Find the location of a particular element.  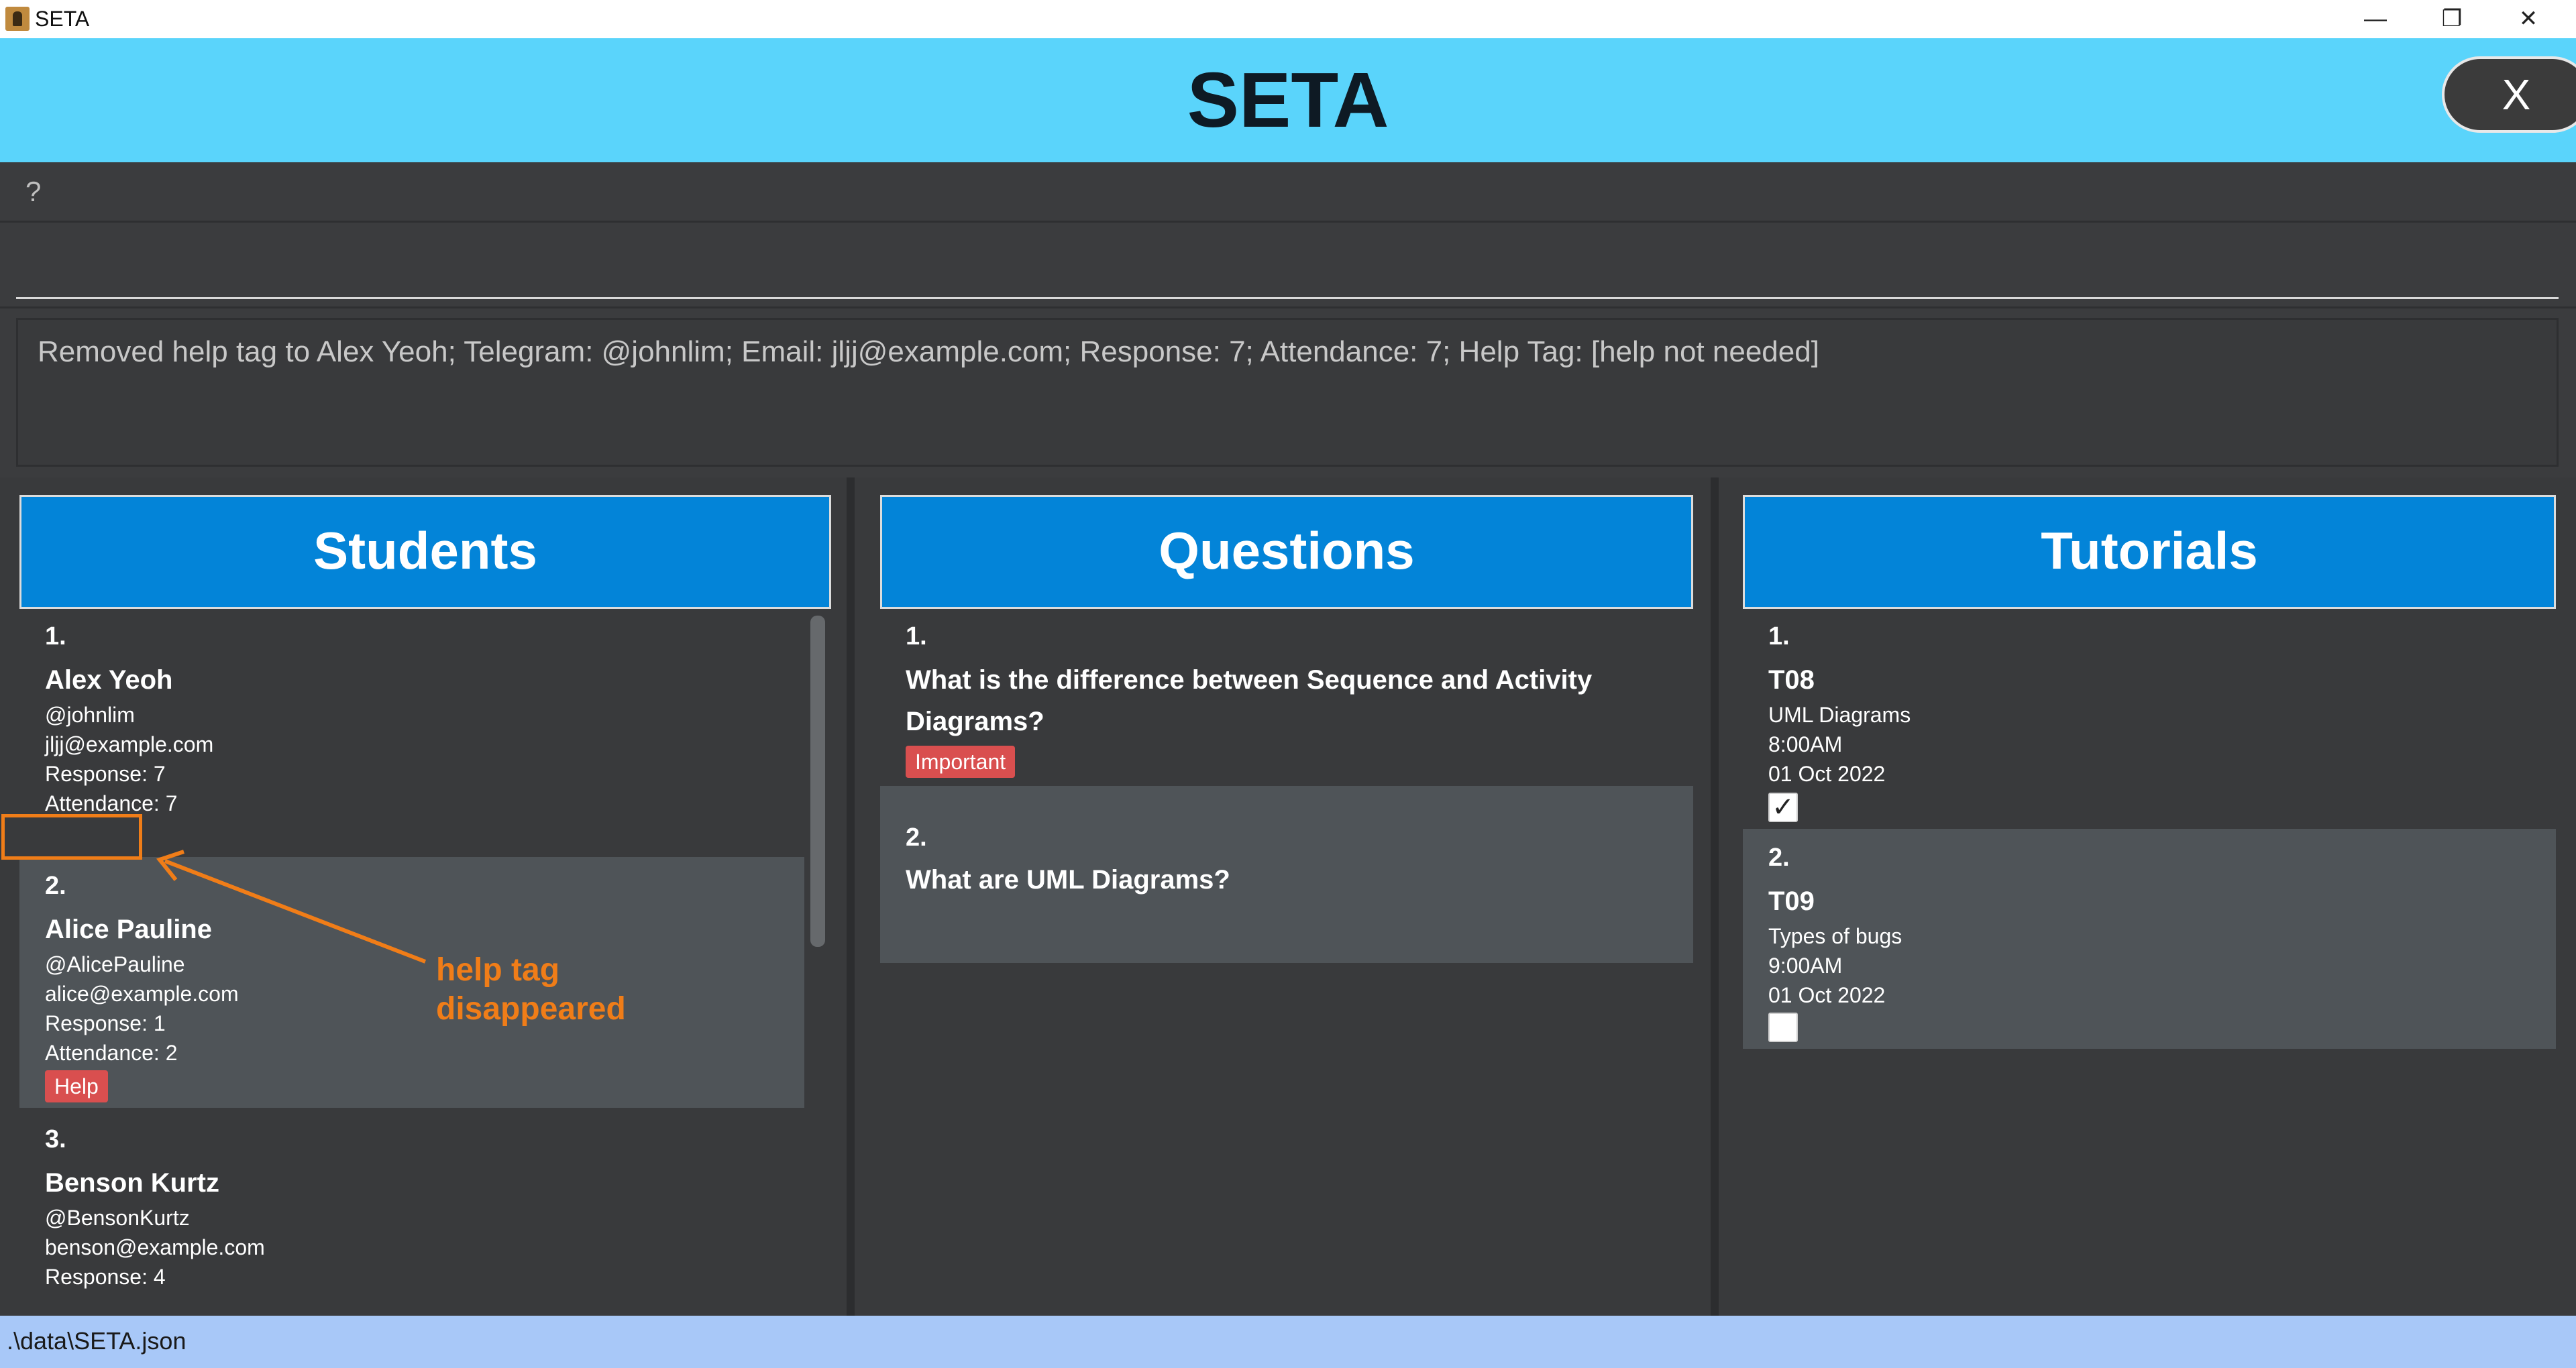

tutorial-done-checkbox is located at coordinates (1783, 1027).